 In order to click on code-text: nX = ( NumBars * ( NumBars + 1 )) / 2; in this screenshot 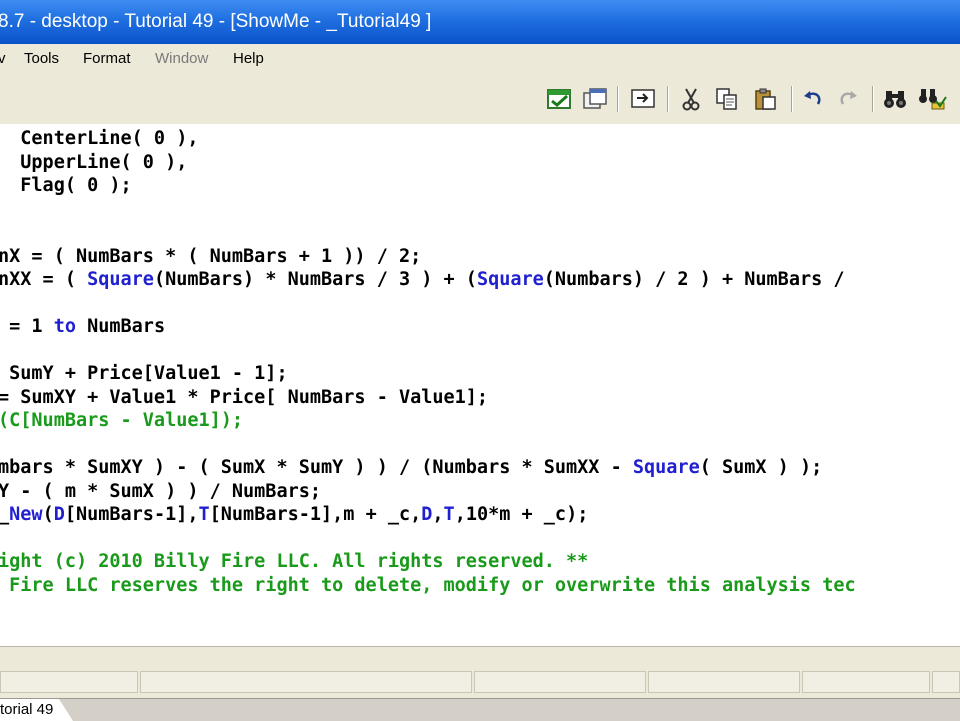, I will do `click(211, 256)`.